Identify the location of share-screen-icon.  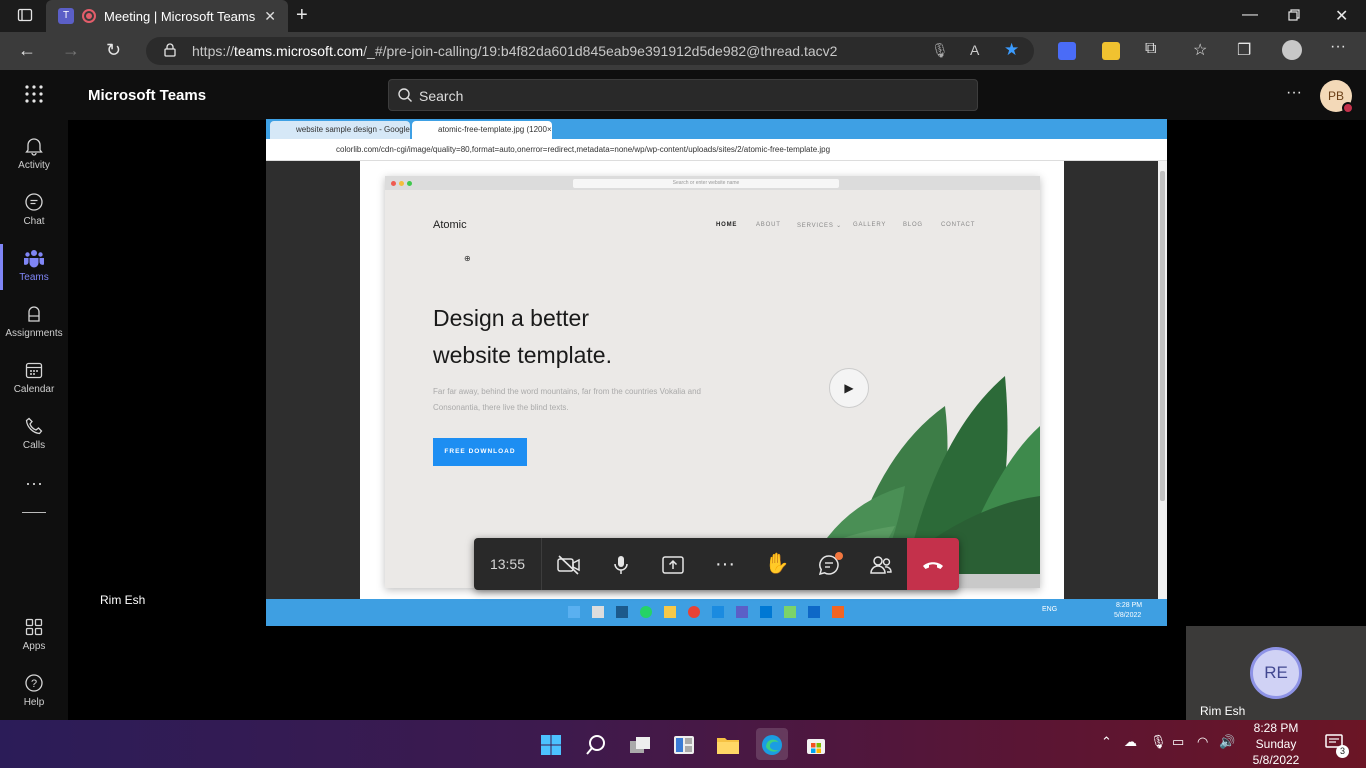
(673, 564).